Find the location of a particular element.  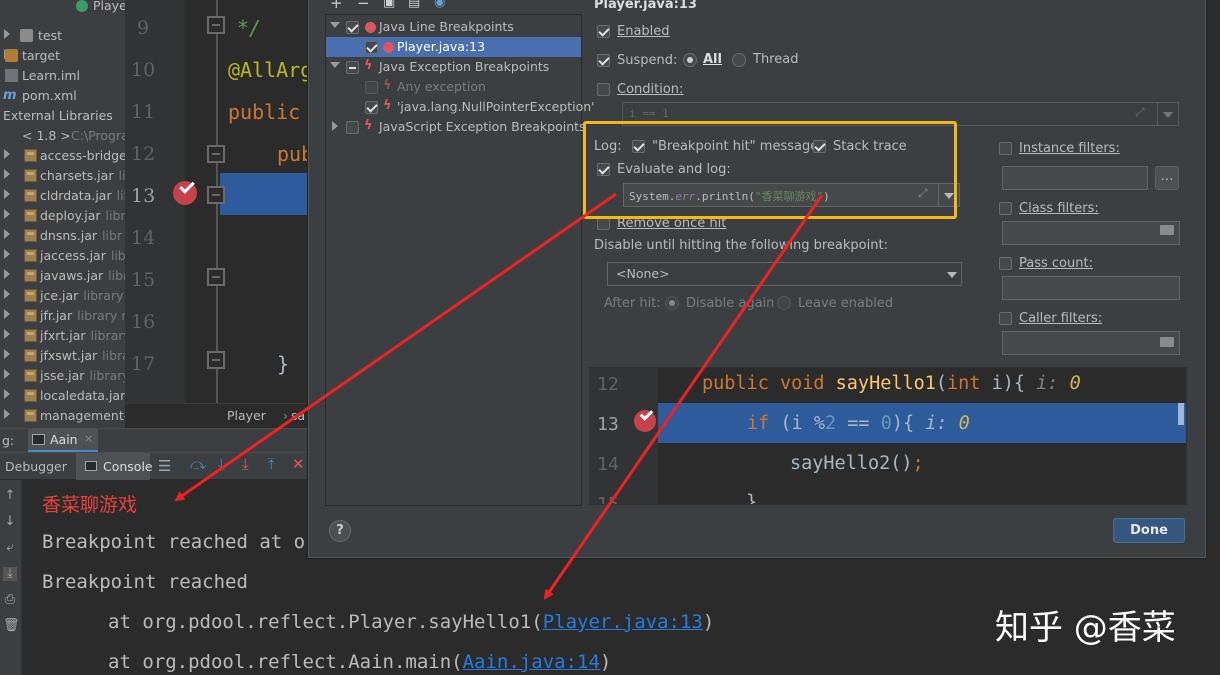

tree-item-external-libraries: External Libraries is located at coordinates (62, 116).